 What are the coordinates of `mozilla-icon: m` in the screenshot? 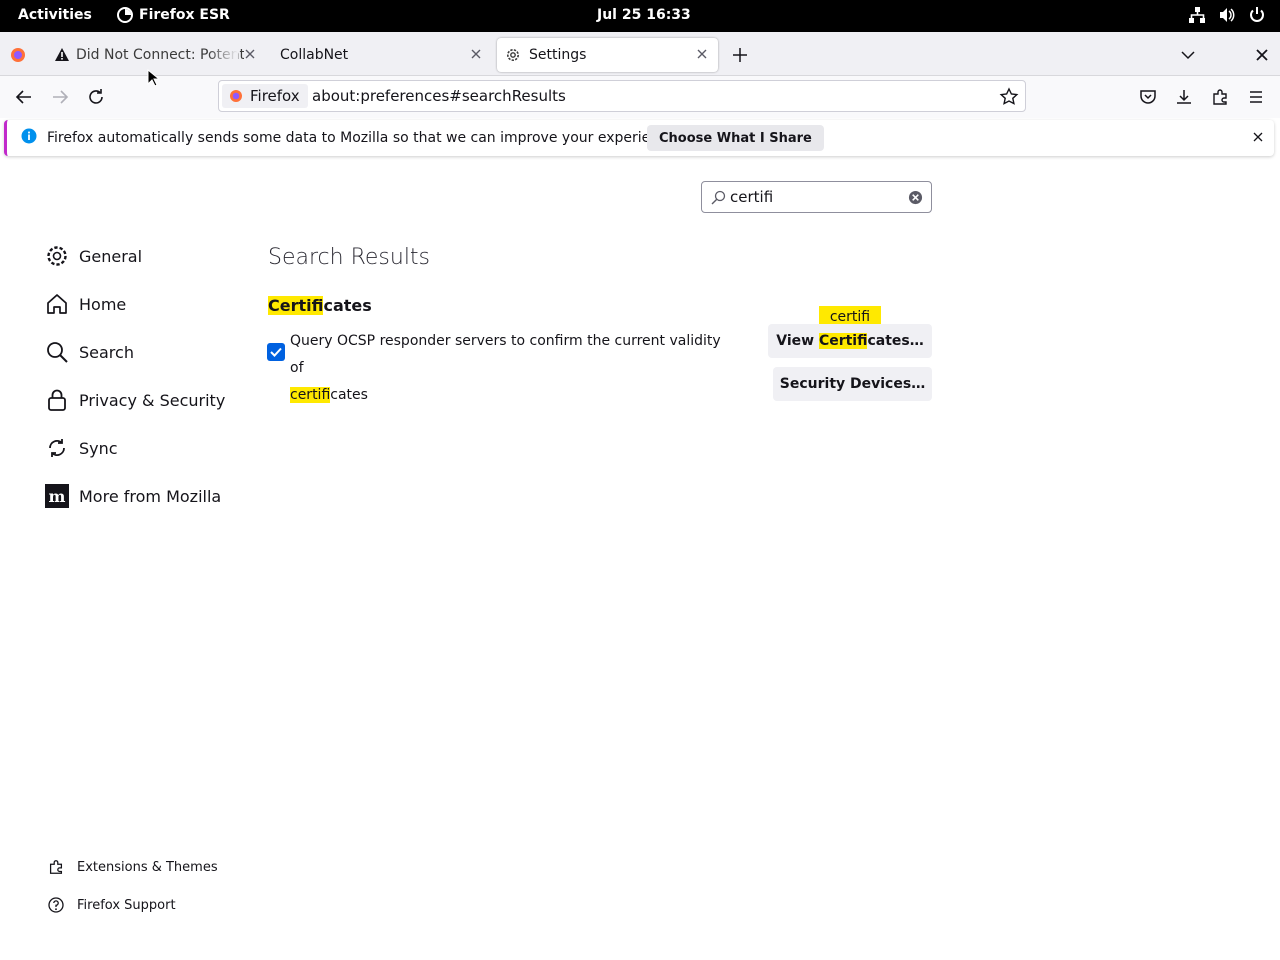 It's located at (57, 496).